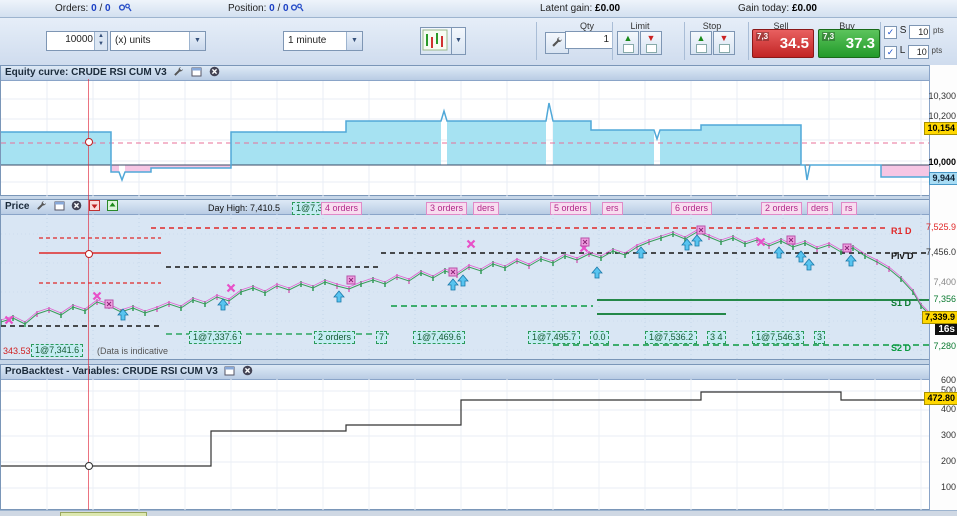 This screenshot has width=957, height=516. Describe the element at coordinates (901, 231) in the screenshot. I see `svg-text: R1 D` at that location.